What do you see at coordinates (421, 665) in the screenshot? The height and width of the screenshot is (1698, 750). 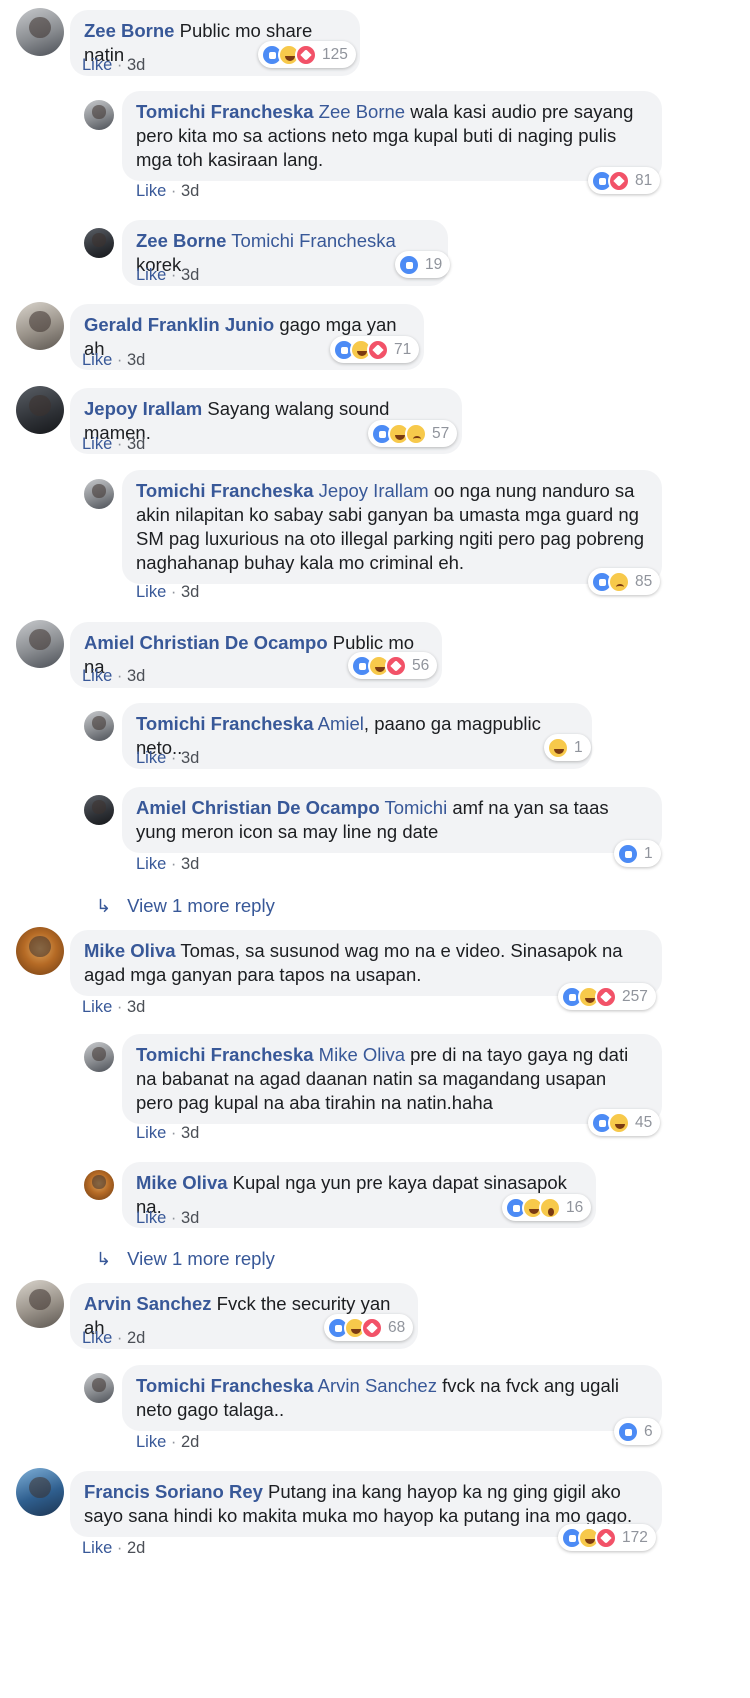 I see `reaction-count: 56` at bounding box center [421, 665].